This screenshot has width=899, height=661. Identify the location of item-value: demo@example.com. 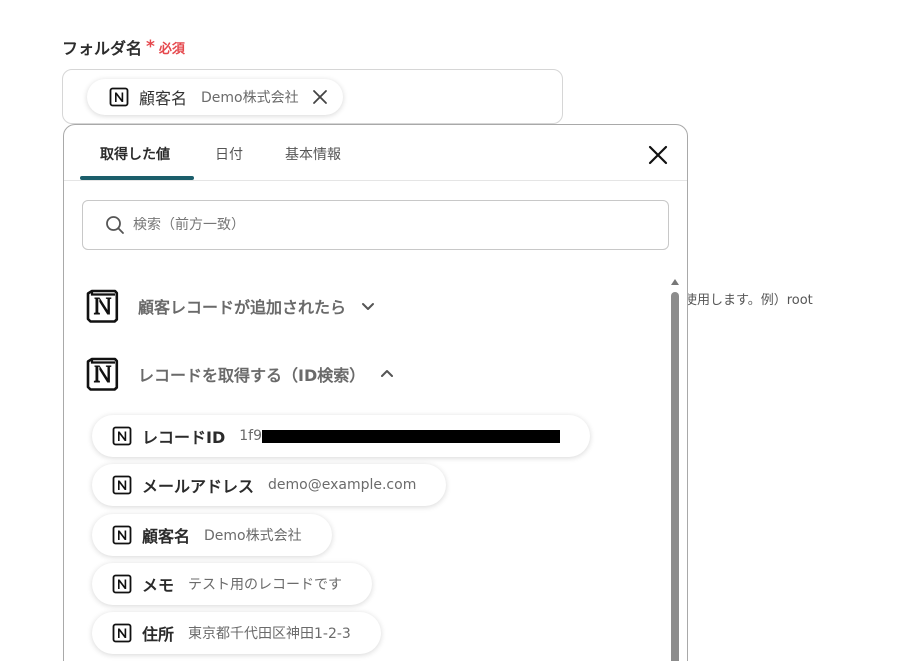
(342, 485).